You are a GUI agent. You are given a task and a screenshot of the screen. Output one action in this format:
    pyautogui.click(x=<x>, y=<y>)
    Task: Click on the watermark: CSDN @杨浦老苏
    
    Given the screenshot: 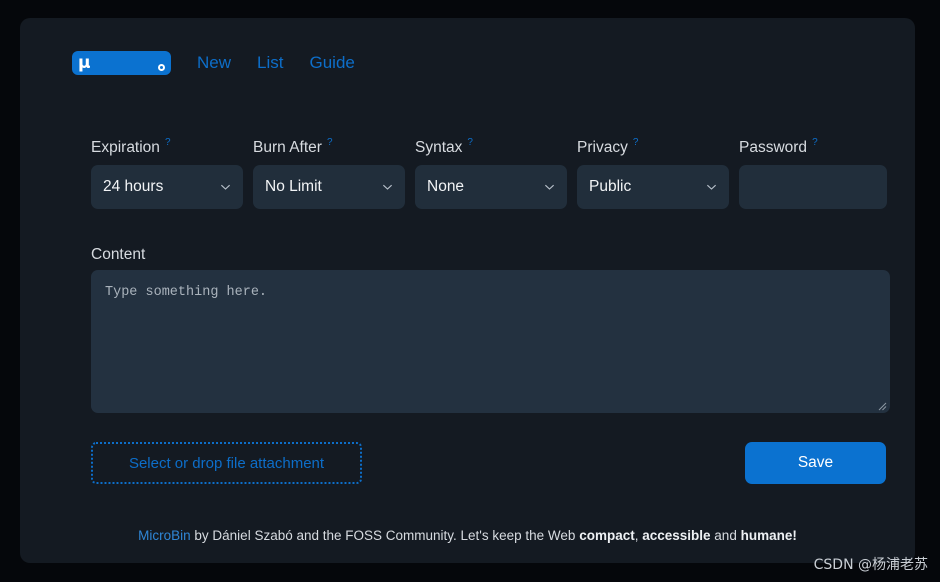 What is the action you would take?
    pyautogui.click(x=870, y=565)
    